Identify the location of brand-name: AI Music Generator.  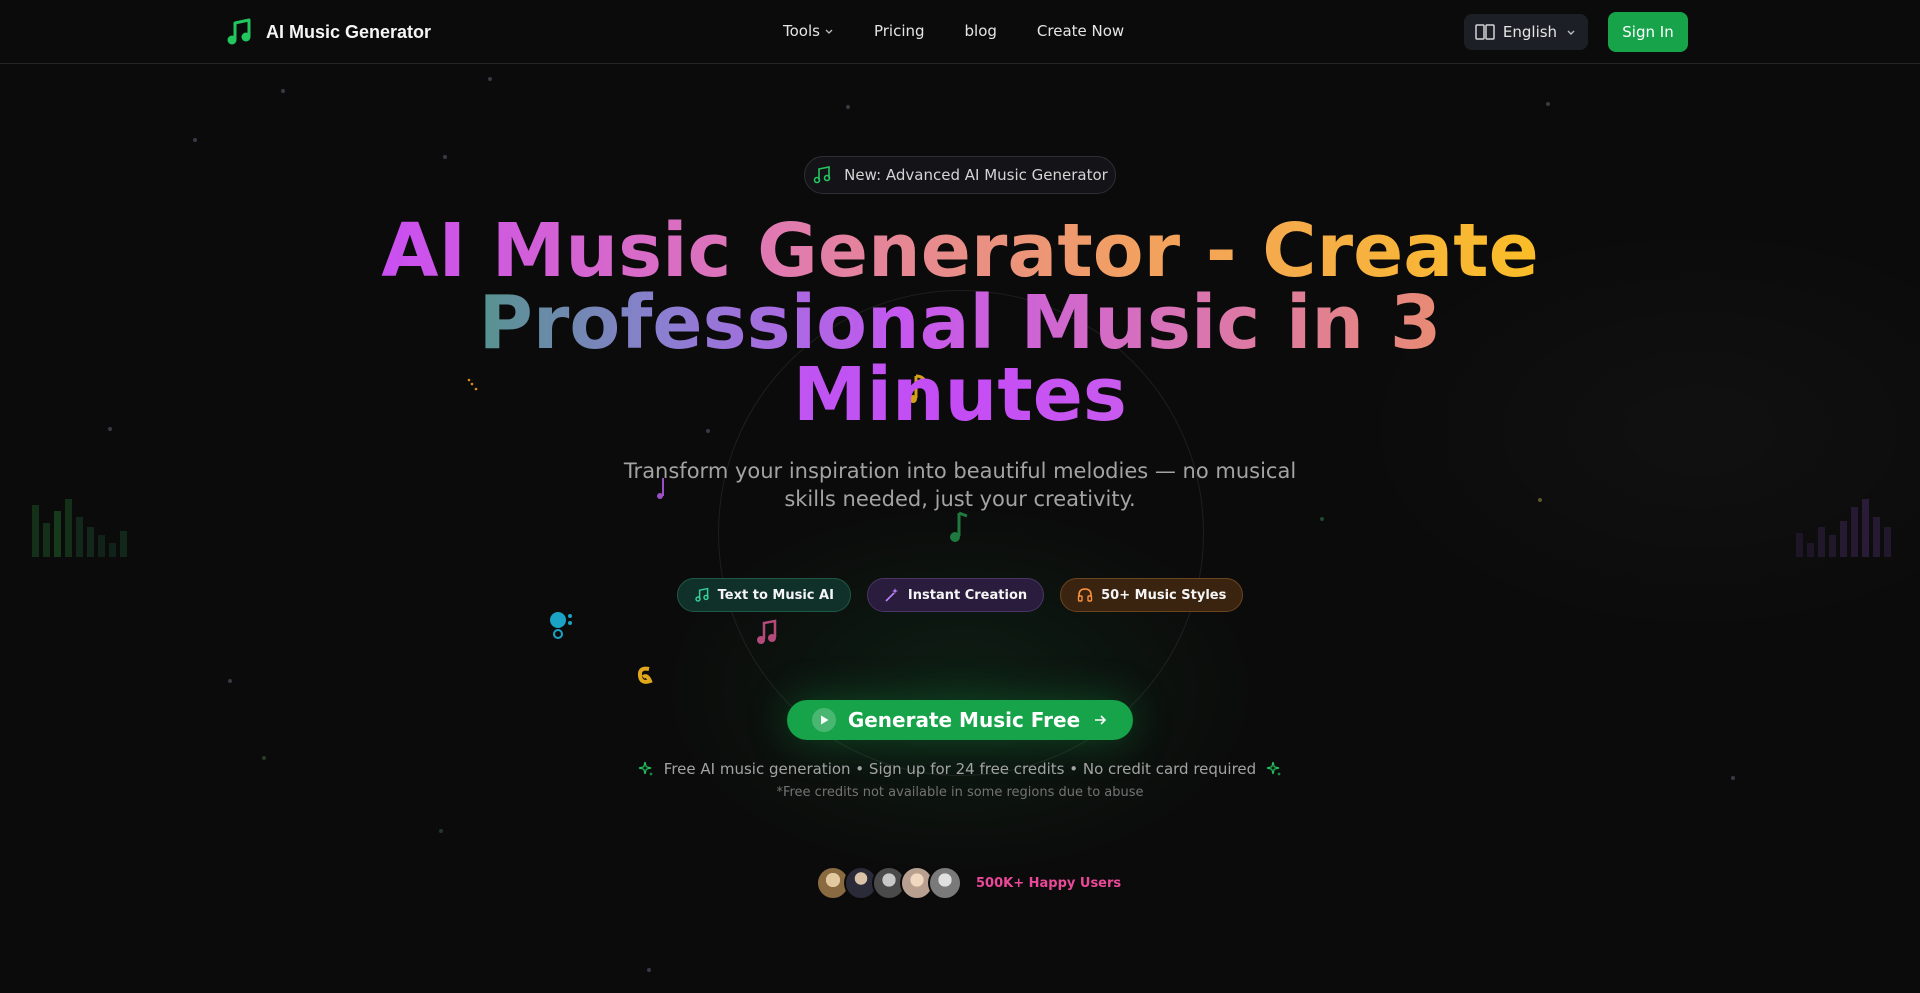
(349, 31).